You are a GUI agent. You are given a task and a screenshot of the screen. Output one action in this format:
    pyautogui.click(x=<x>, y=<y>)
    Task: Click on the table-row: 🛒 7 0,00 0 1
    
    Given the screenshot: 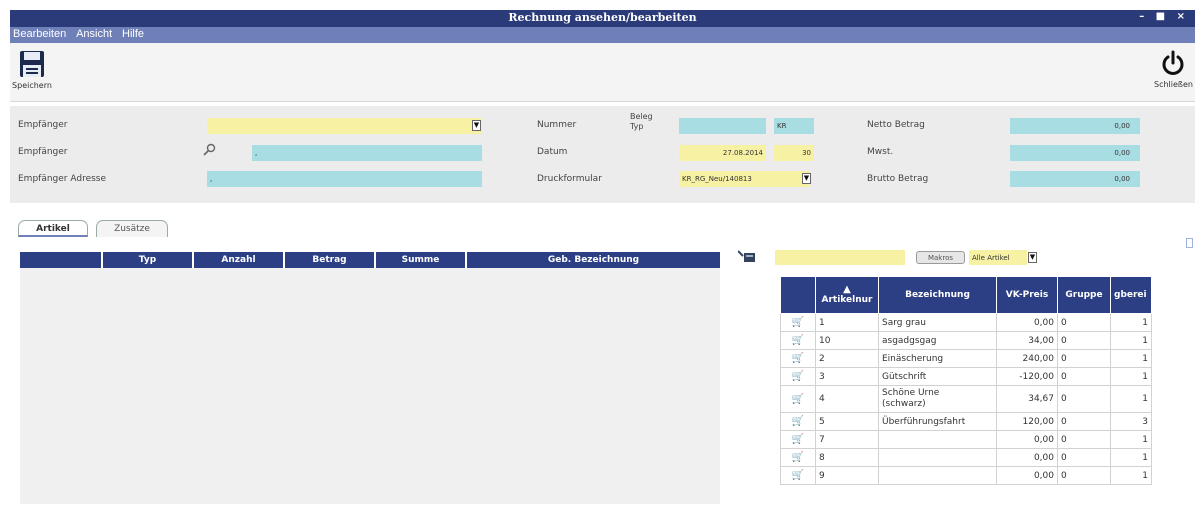 What is the action you would take?
    pyautogui.click(x=966, y=439)
    